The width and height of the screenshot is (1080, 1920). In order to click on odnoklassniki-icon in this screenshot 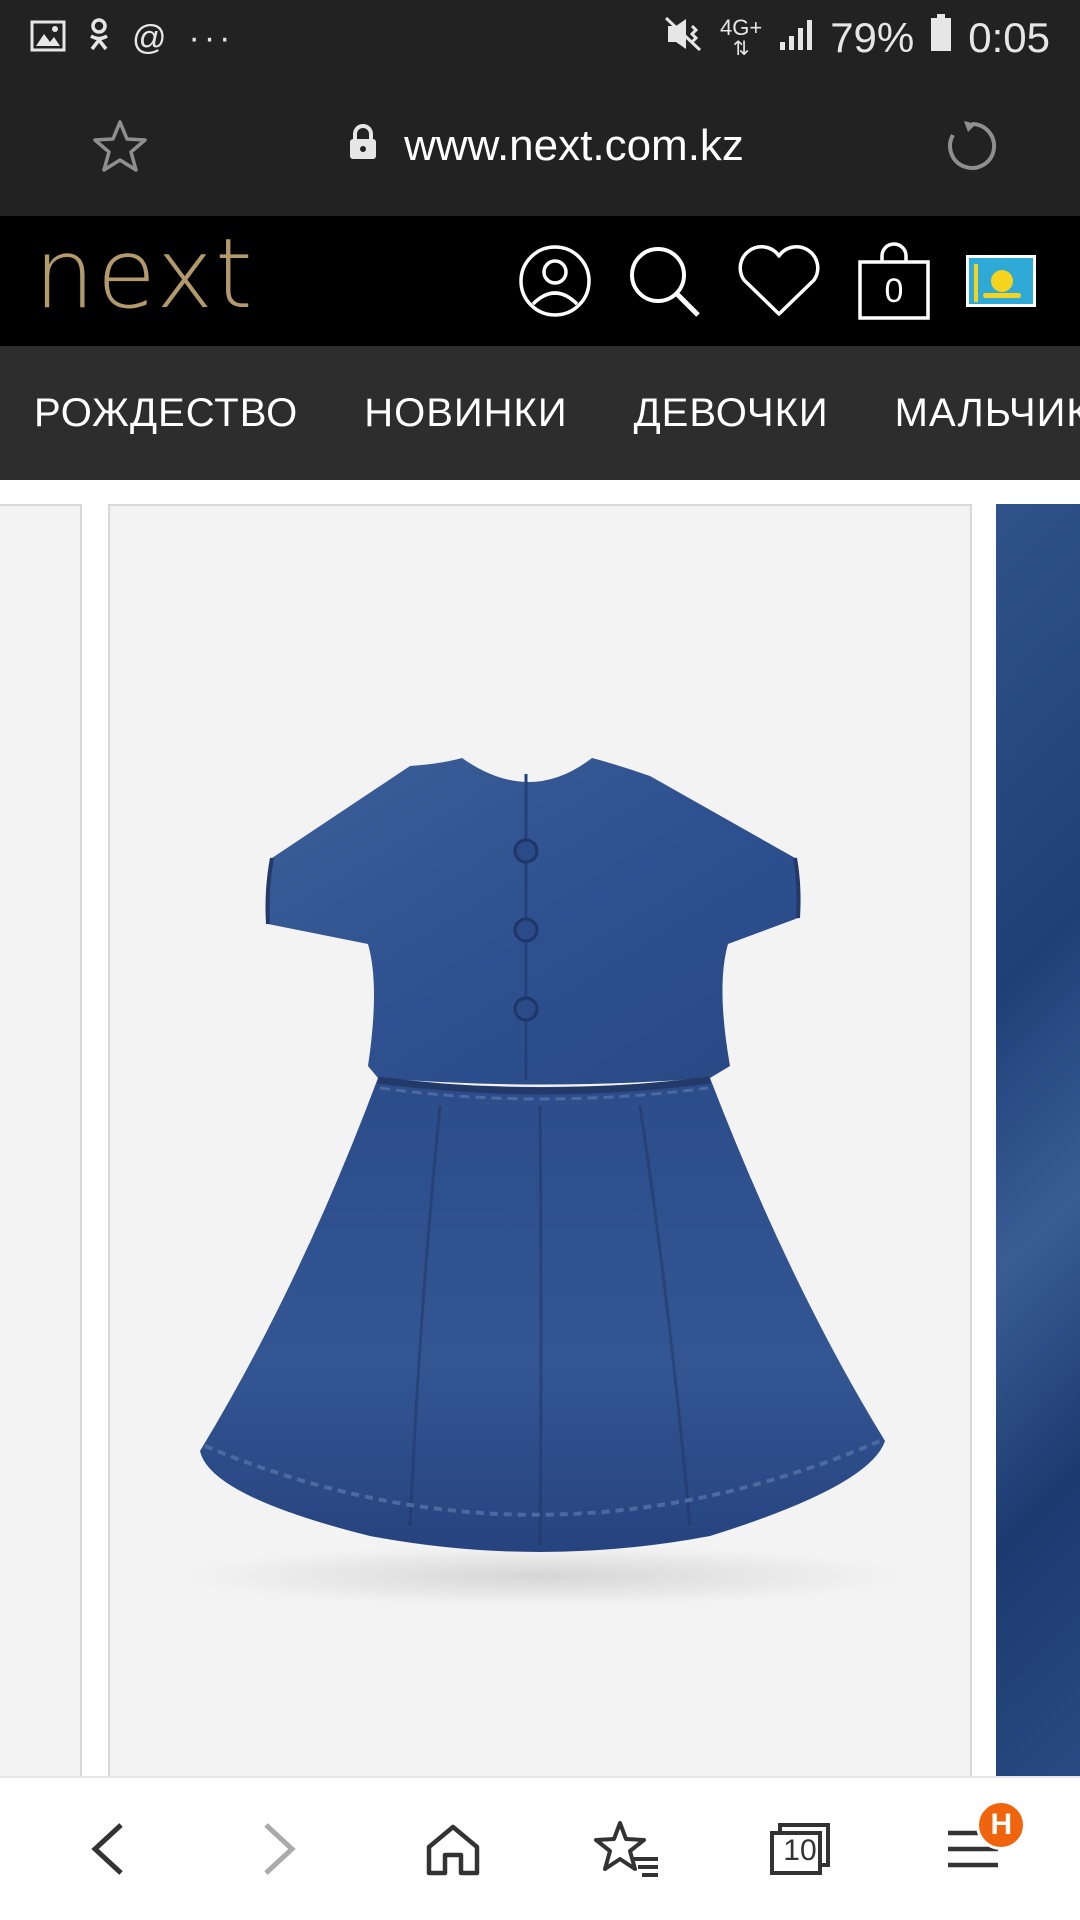, I will do `click(99, 38)`.